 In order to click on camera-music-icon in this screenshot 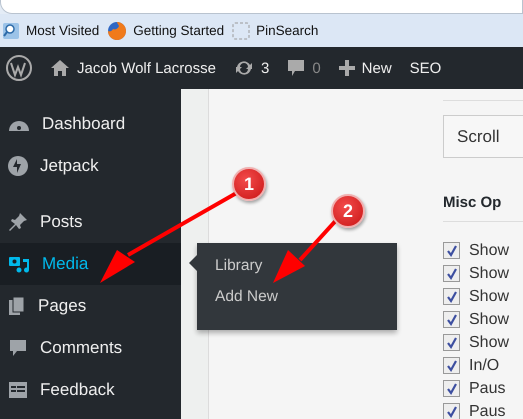, I will do `click(19, 264)`.